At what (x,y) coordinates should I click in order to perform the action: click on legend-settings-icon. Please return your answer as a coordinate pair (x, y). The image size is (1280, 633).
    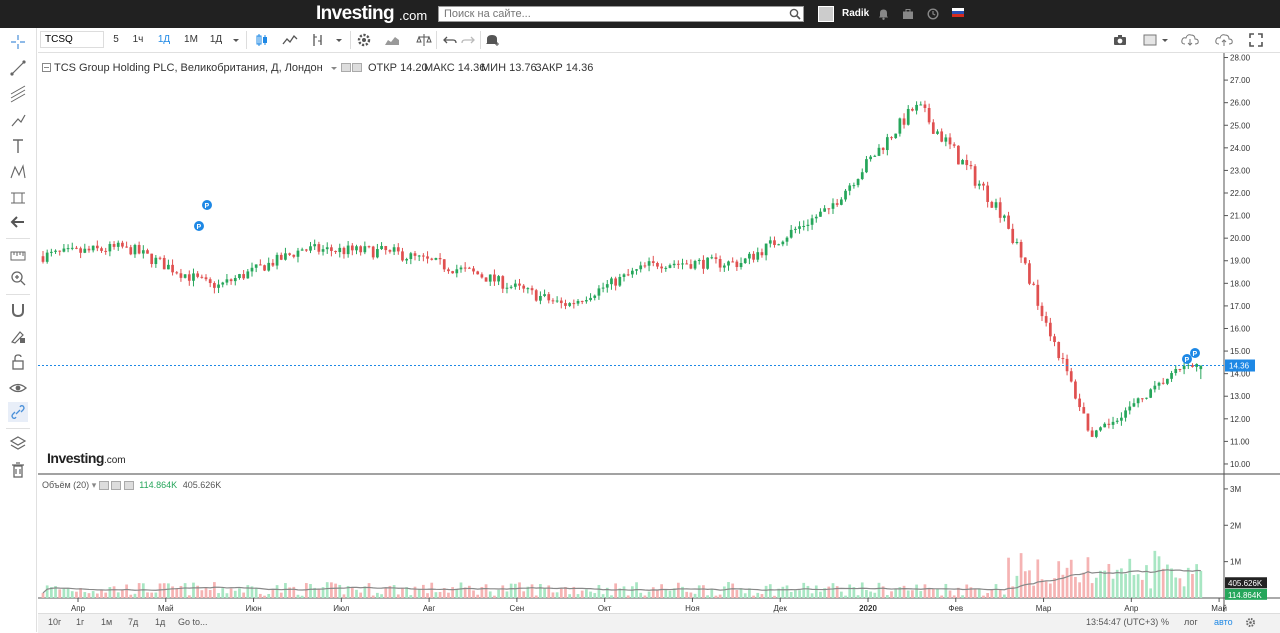
    Looking at the image, I should click on (352, 67).